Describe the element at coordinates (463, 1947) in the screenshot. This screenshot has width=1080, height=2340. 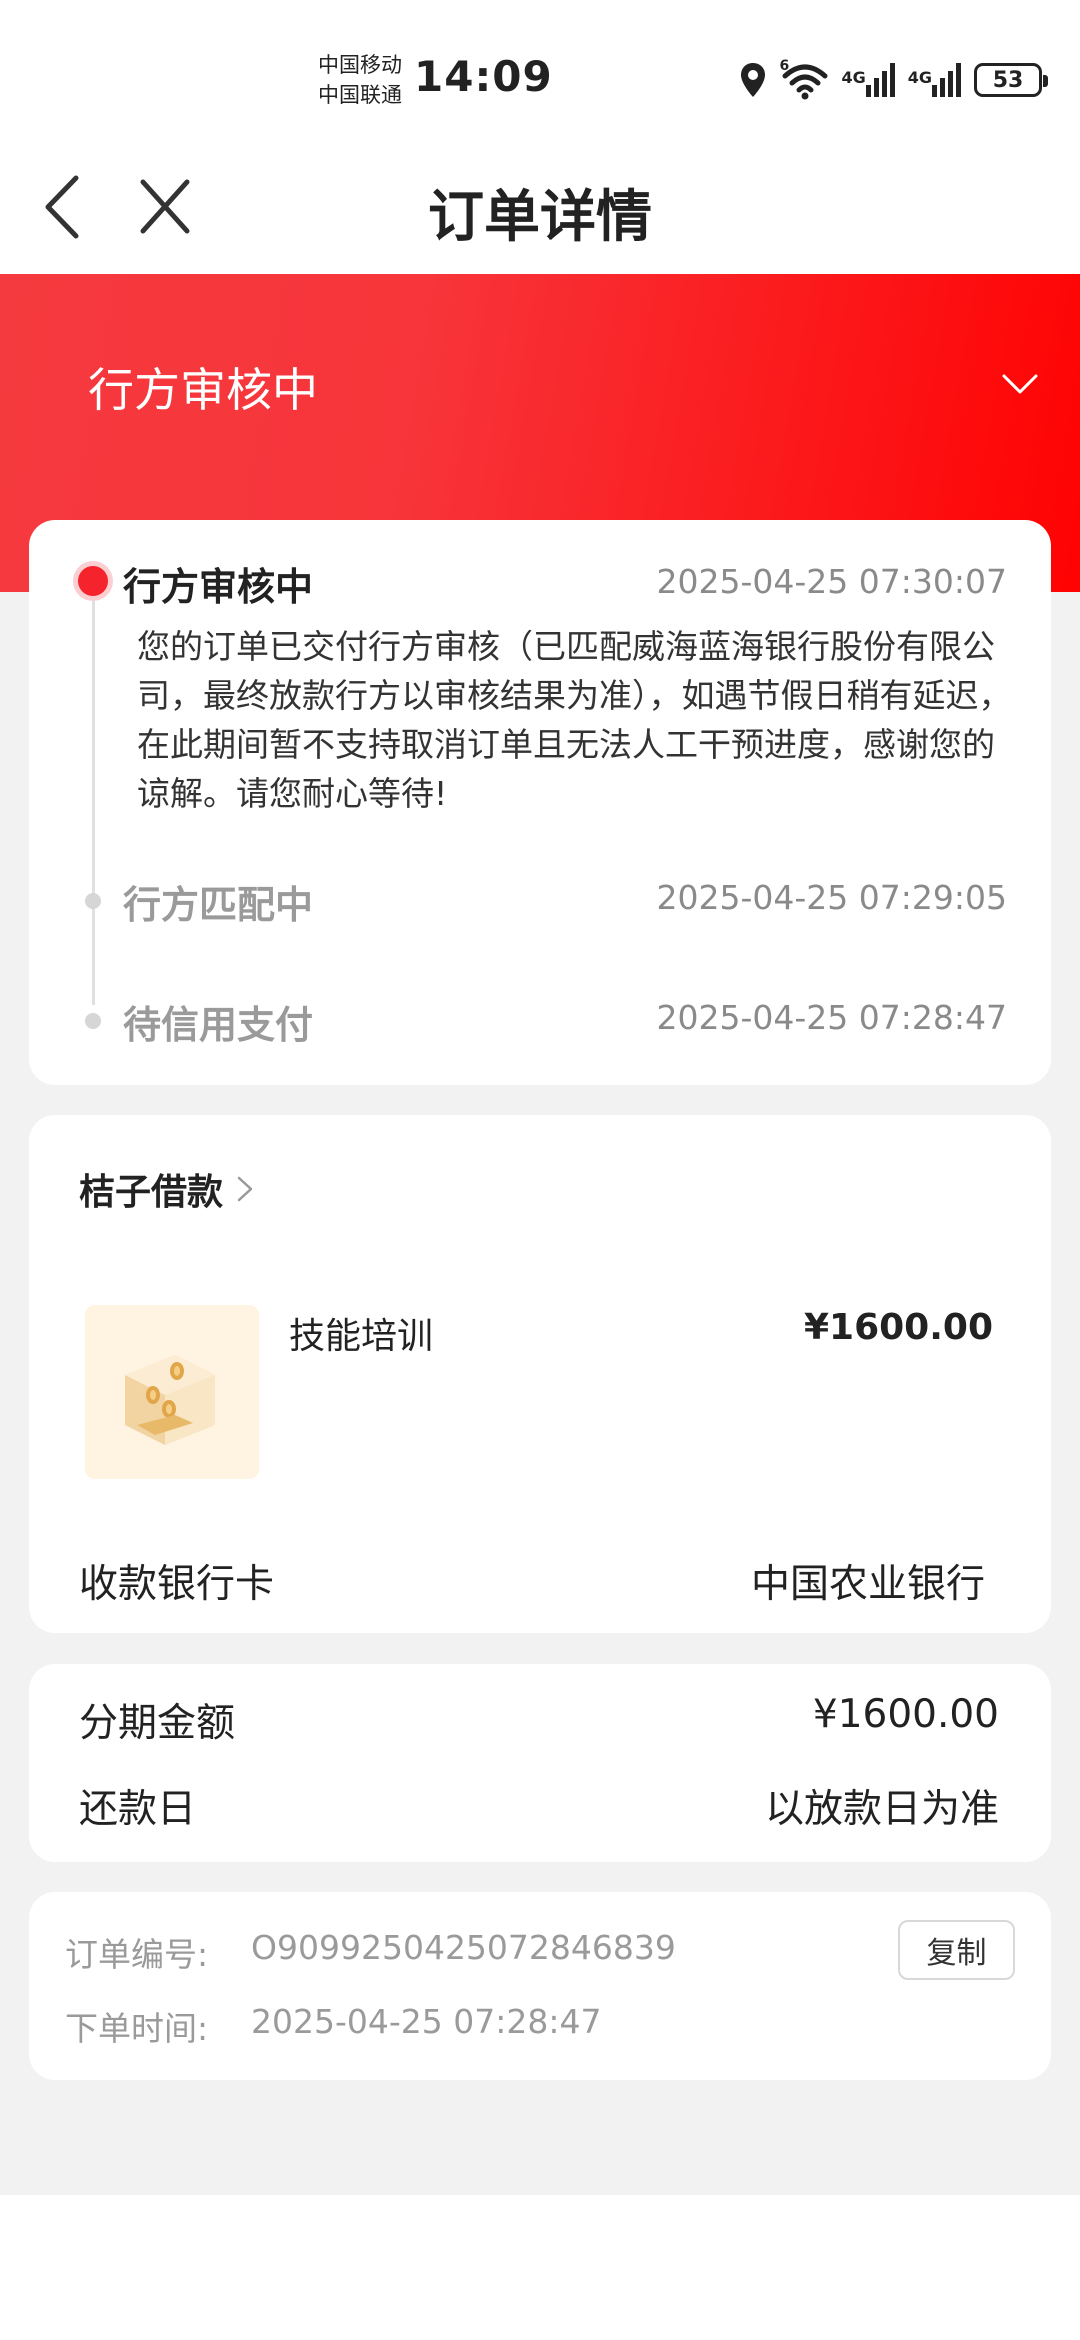
I see `order-number-value: O909925042507284683​9` at that location.